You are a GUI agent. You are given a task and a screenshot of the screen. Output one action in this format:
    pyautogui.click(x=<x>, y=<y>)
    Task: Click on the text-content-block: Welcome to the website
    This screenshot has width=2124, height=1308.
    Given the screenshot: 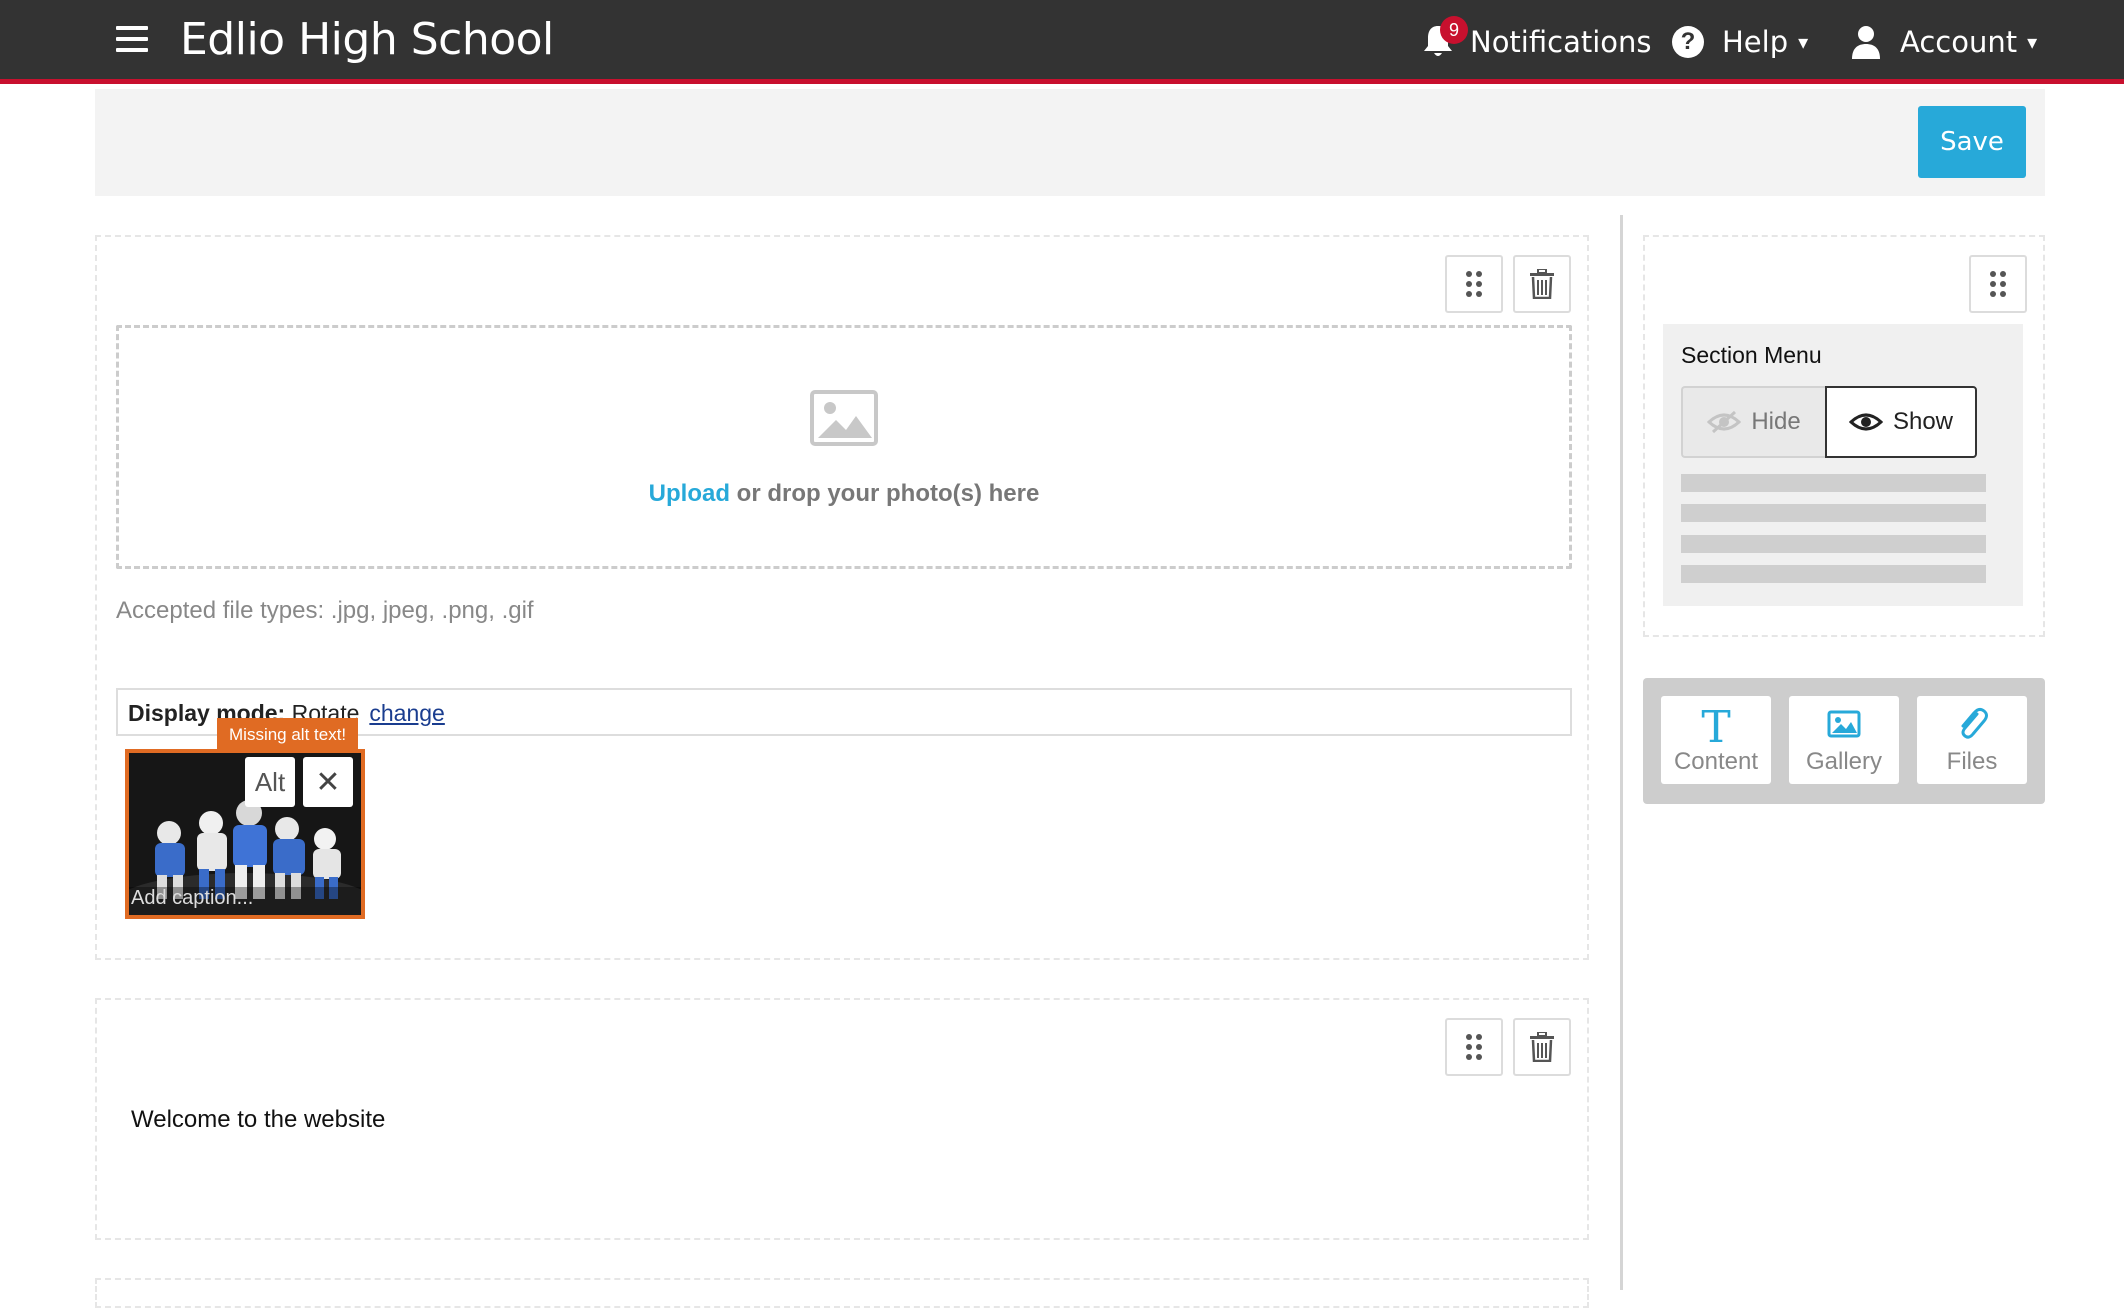 What is the action you would take?
    pyautogui.click(x=842, y=1119)
    